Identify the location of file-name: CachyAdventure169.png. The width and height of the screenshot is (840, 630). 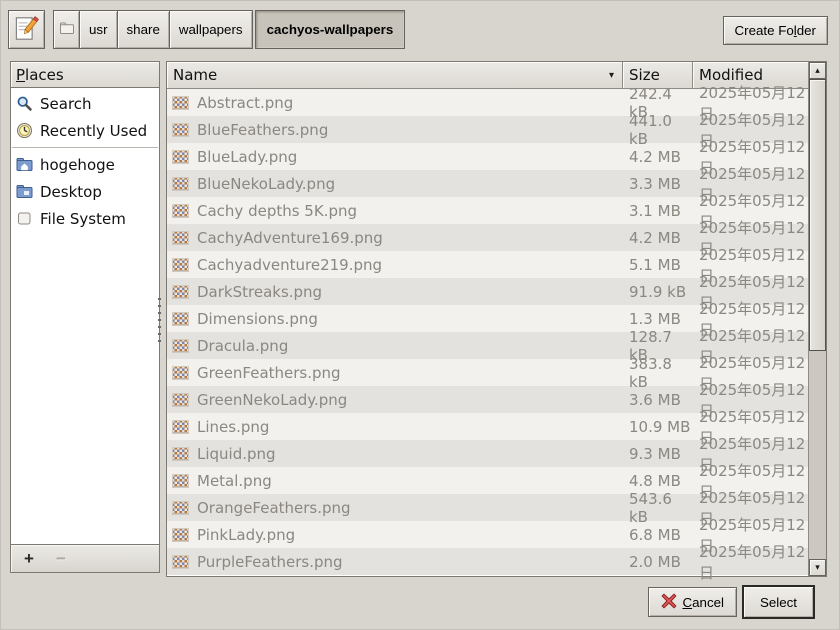
(290, 237).